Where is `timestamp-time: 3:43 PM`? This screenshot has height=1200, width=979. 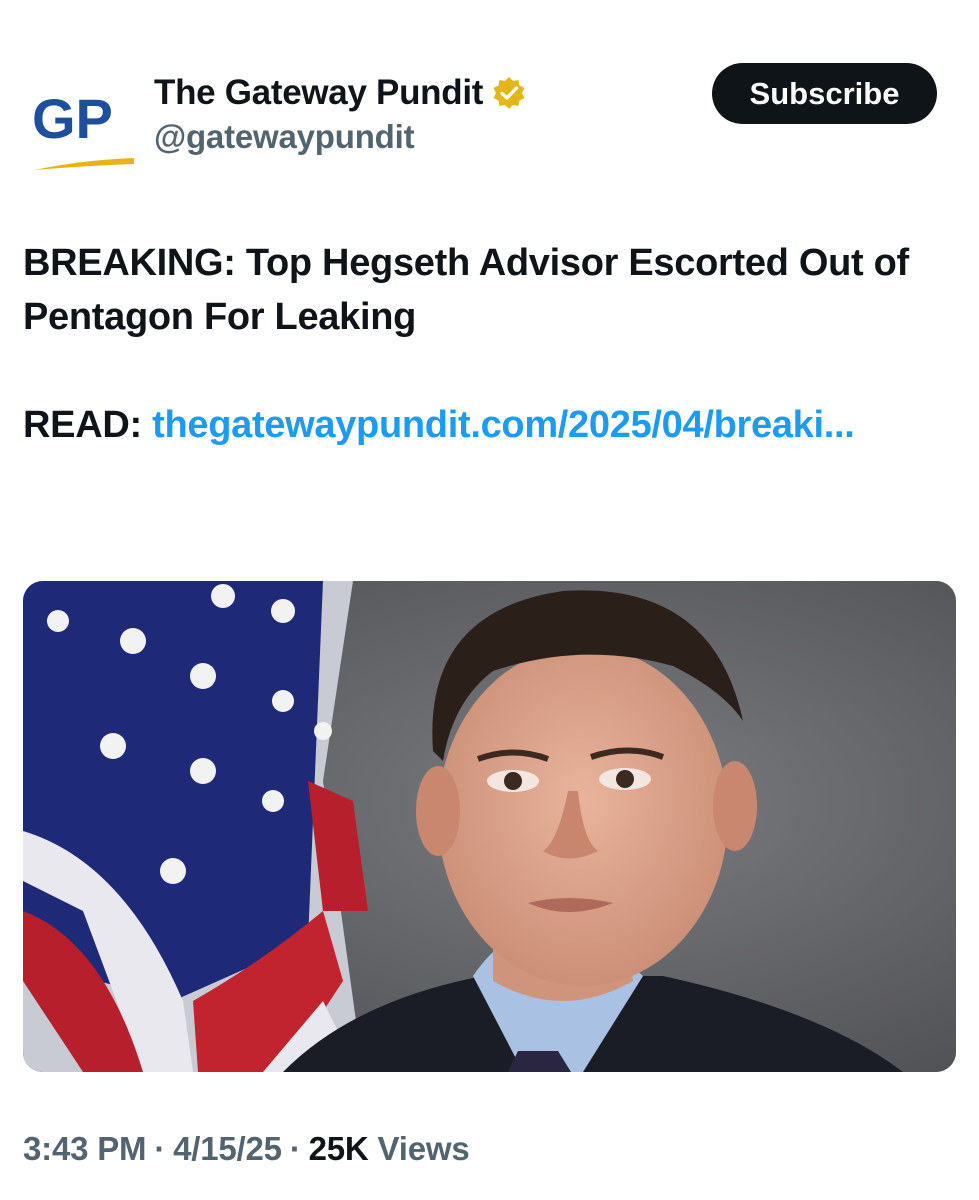
timestamp-time: 3:43 PM is located at coordinates (85, 1148).